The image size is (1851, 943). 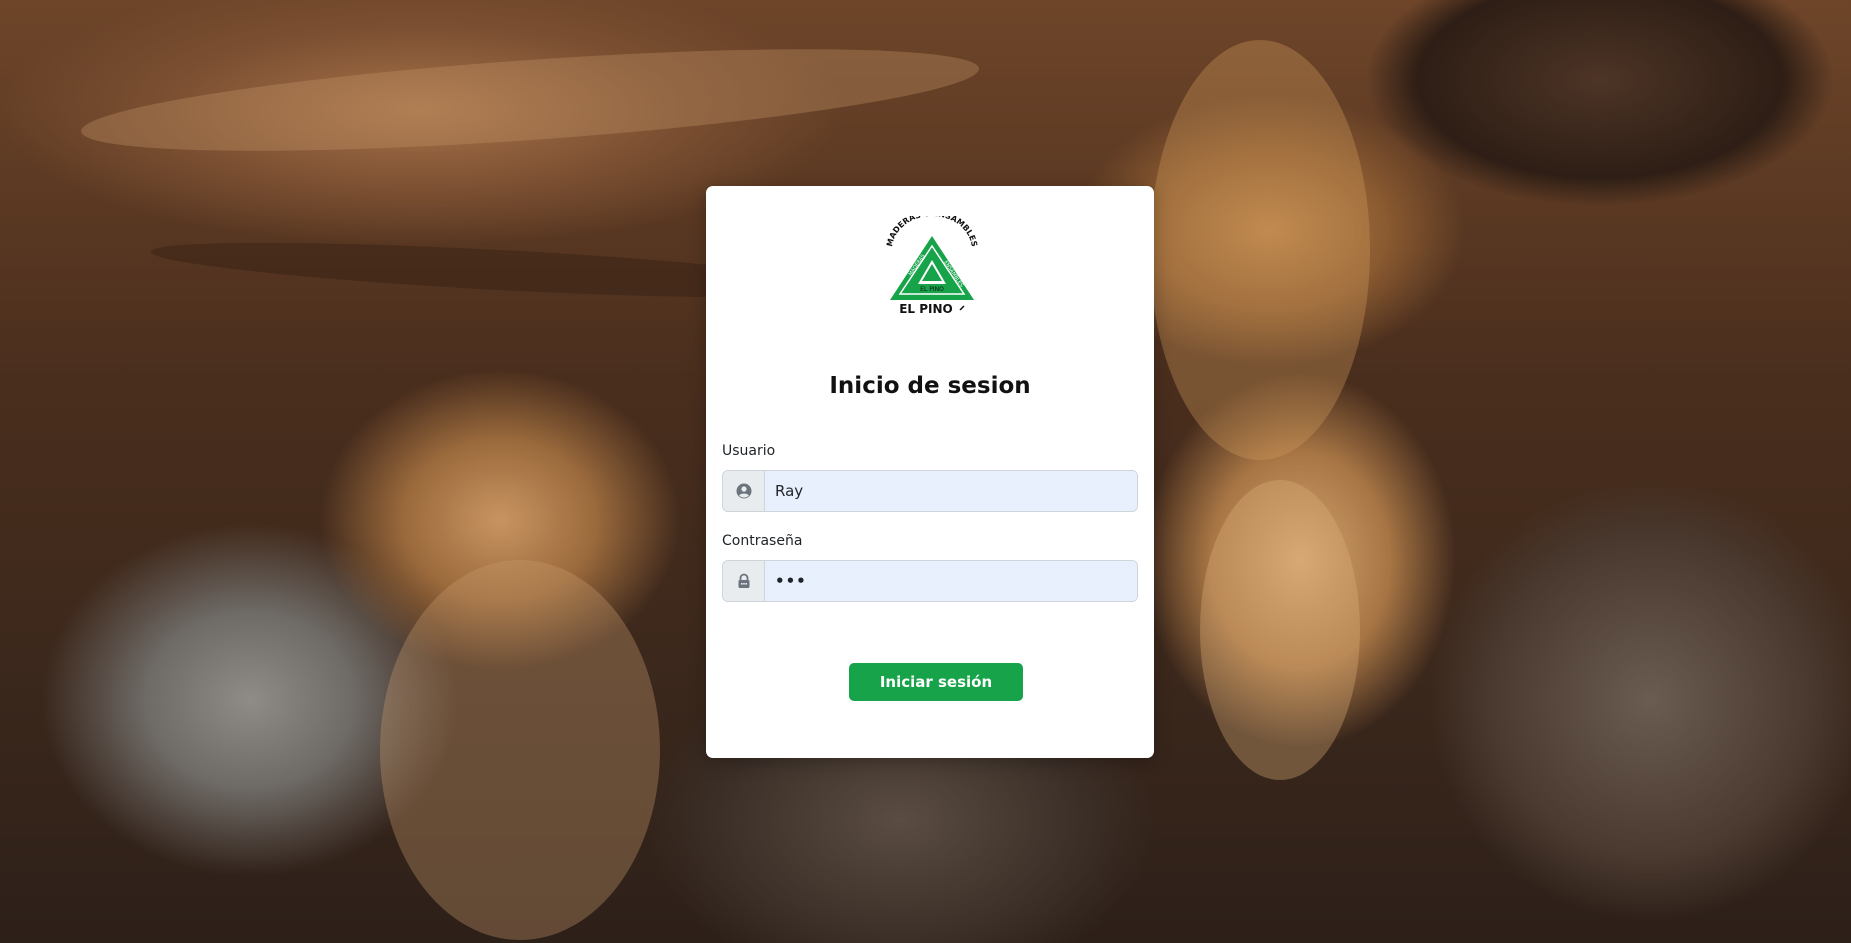 What do you see at coordinates (930, 386) in the screenshot?
I see `page-title: Inicio de sesion` at bounding box center [930, 386].